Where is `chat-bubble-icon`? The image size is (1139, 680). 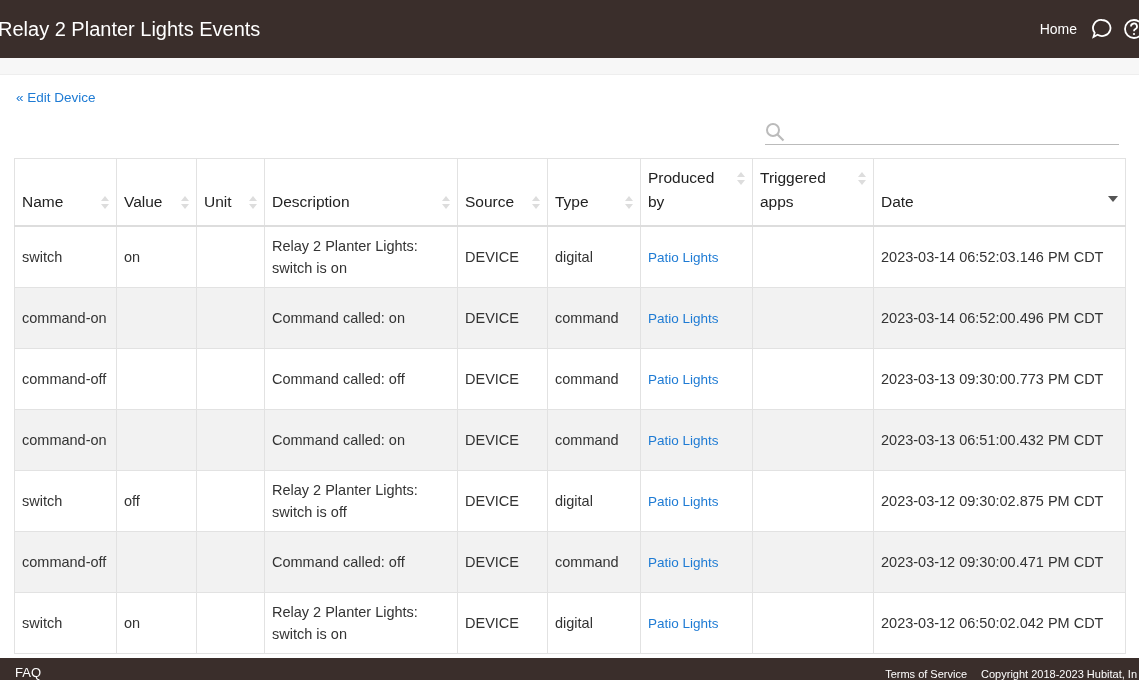 chat-bubble-icon is located at coordinates (1102, 29).